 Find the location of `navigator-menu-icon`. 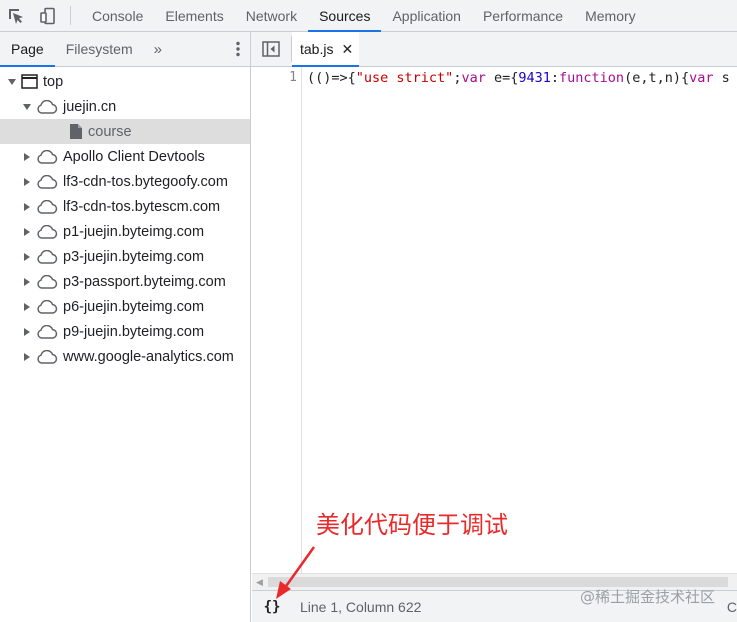

navigator-menu-icon is located at coordinates (238, 49).